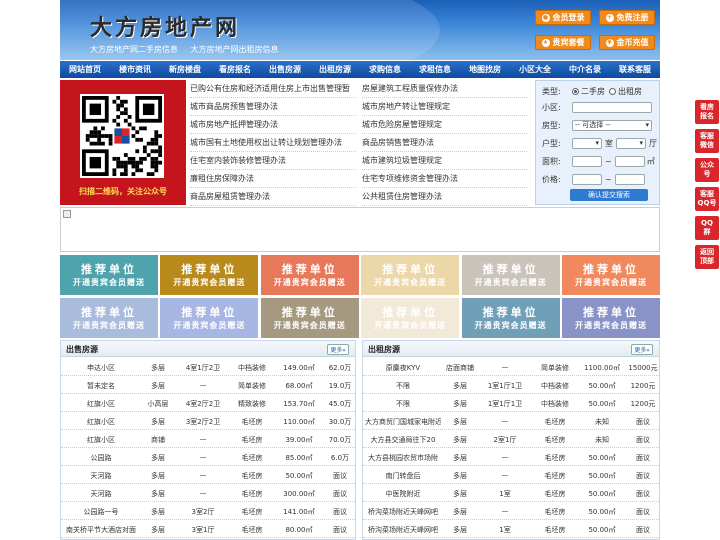 The width and height of the screenshot is (720, 540). Describe the element at coordinates (208, 385) in the screenshot. I see `table-row: 暂未定名 多层 — 简单装修 68.00㎡ 19.0万` at that location.